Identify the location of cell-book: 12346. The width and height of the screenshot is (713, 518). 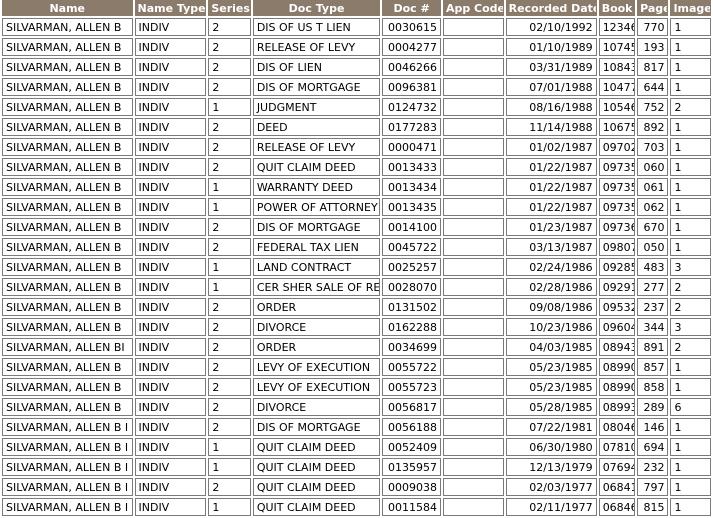
(617, 27).